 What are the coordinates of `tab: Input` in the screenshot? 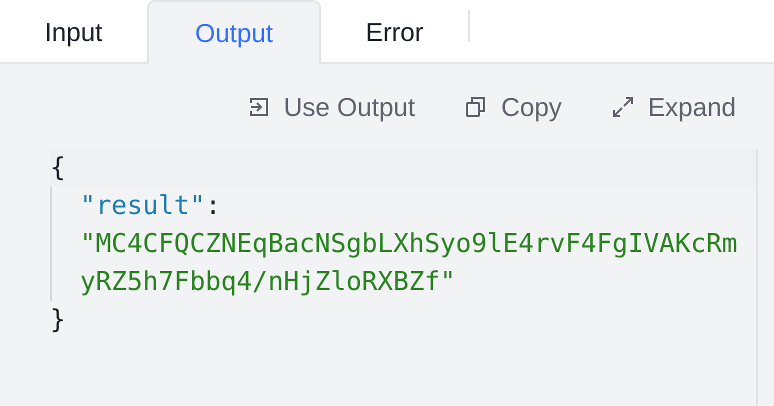 It's located at (73, 32).